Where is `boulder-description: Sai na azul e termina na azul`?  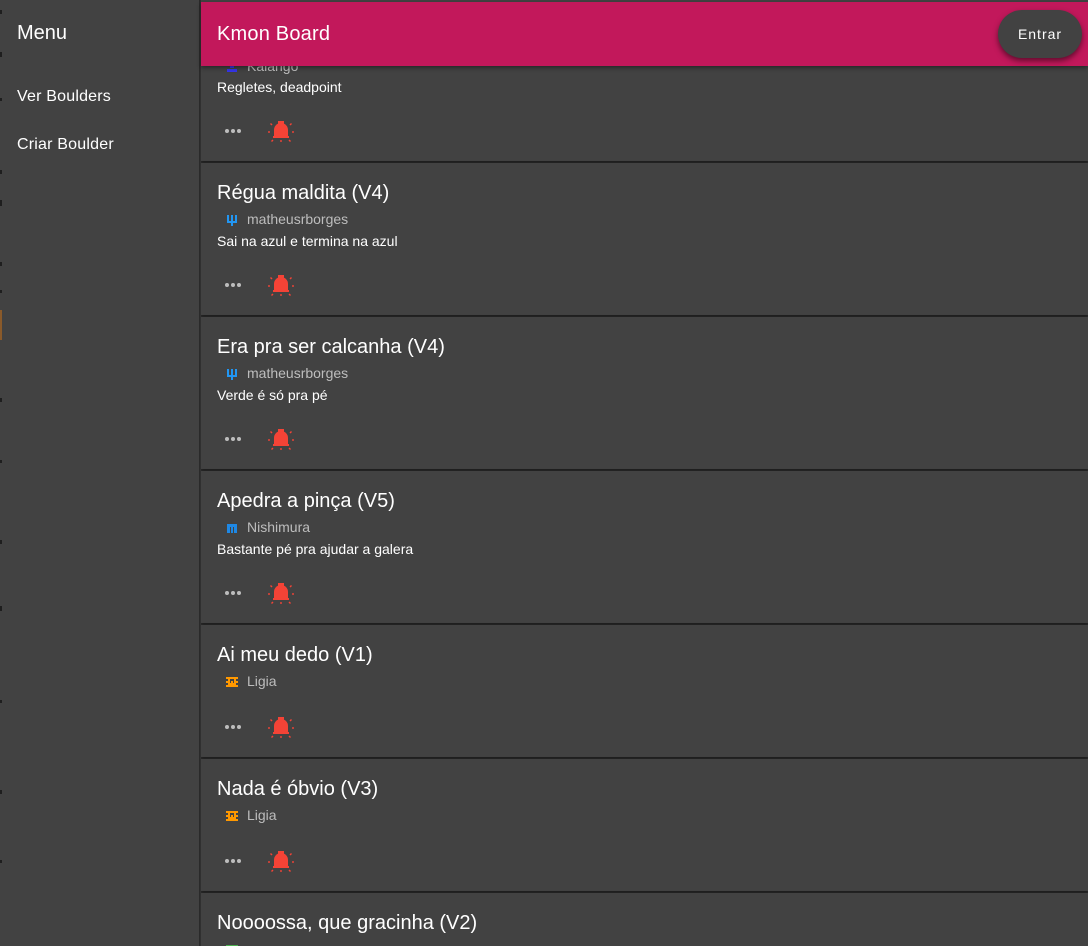
boulder-description: Sai na azul e termina na azul is located at coordinates (307, 241).